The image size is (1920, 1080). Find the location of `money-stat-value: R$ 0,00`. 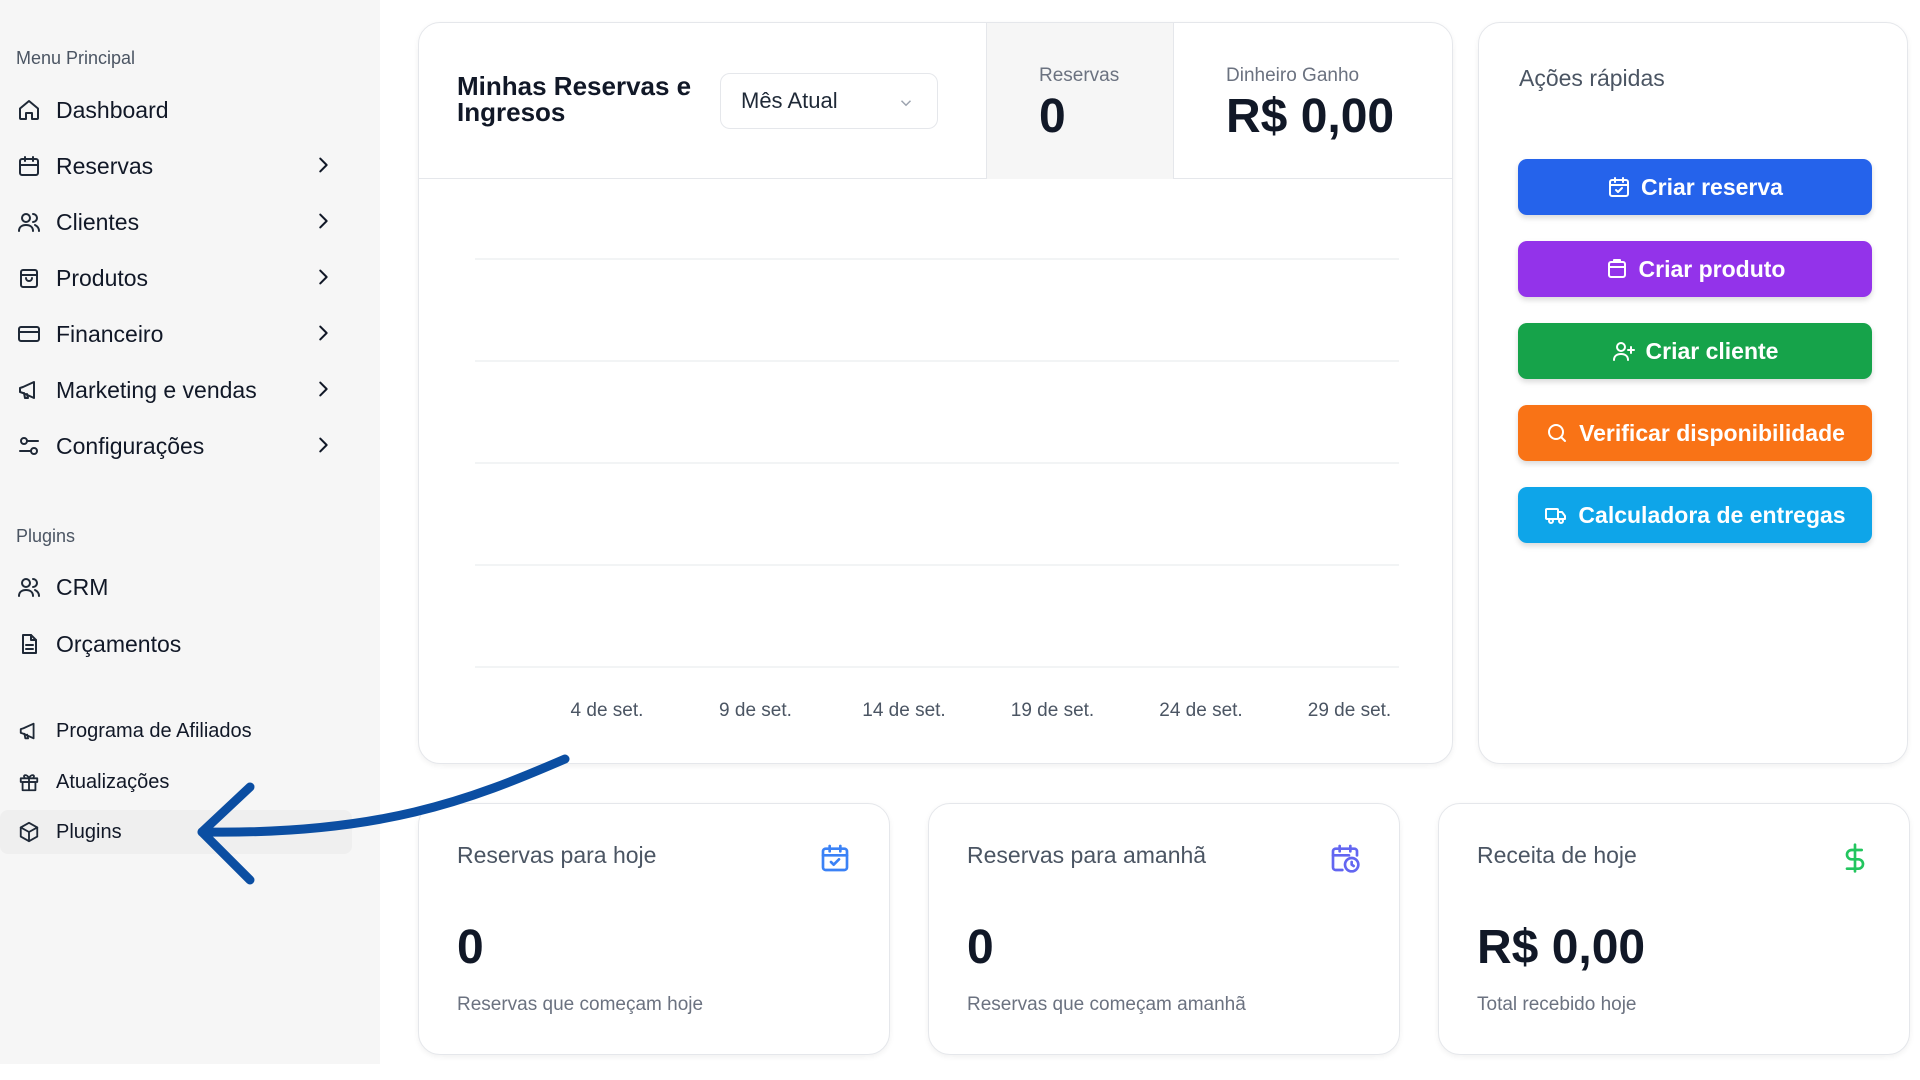

money-stat-value: R$ 0,00 is located at coordinates (1310, 116).